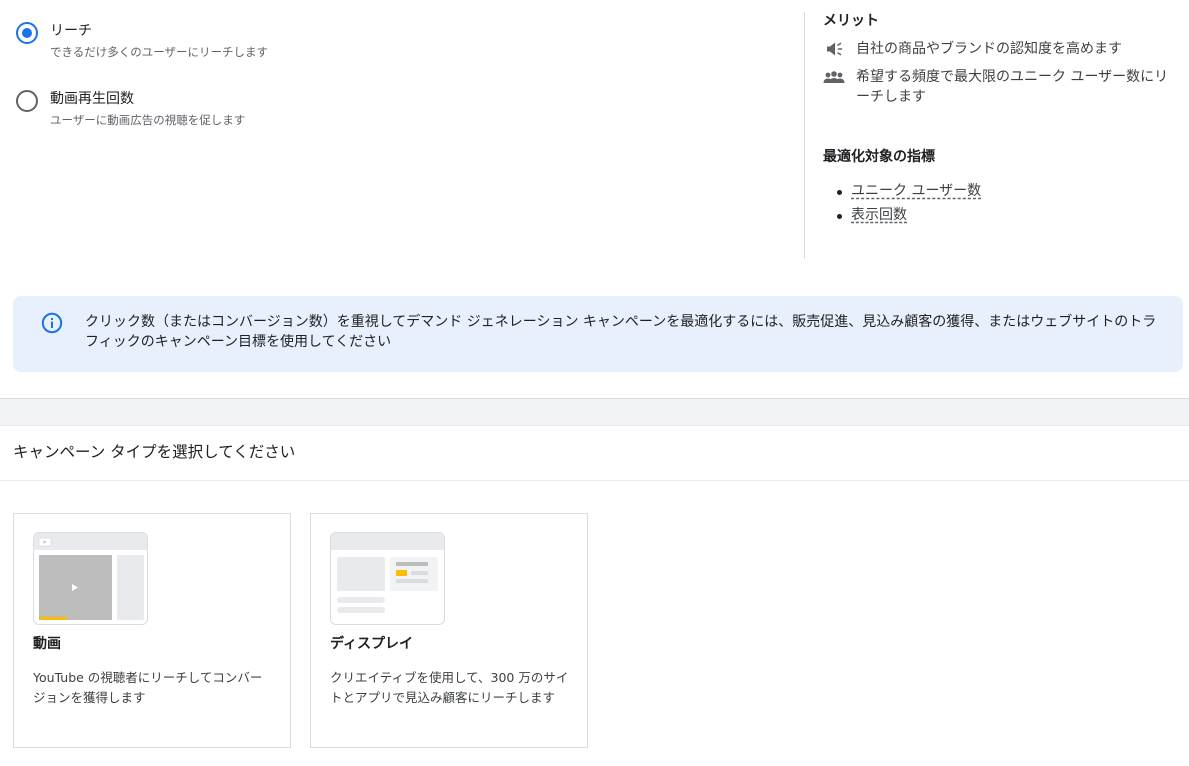 This screenshot has width=1189, height=766. I want to click on campaign-card-video: 動画 YouTube の視聴者にリーチしてコンバージョンを獲得します, so click(152, 630).